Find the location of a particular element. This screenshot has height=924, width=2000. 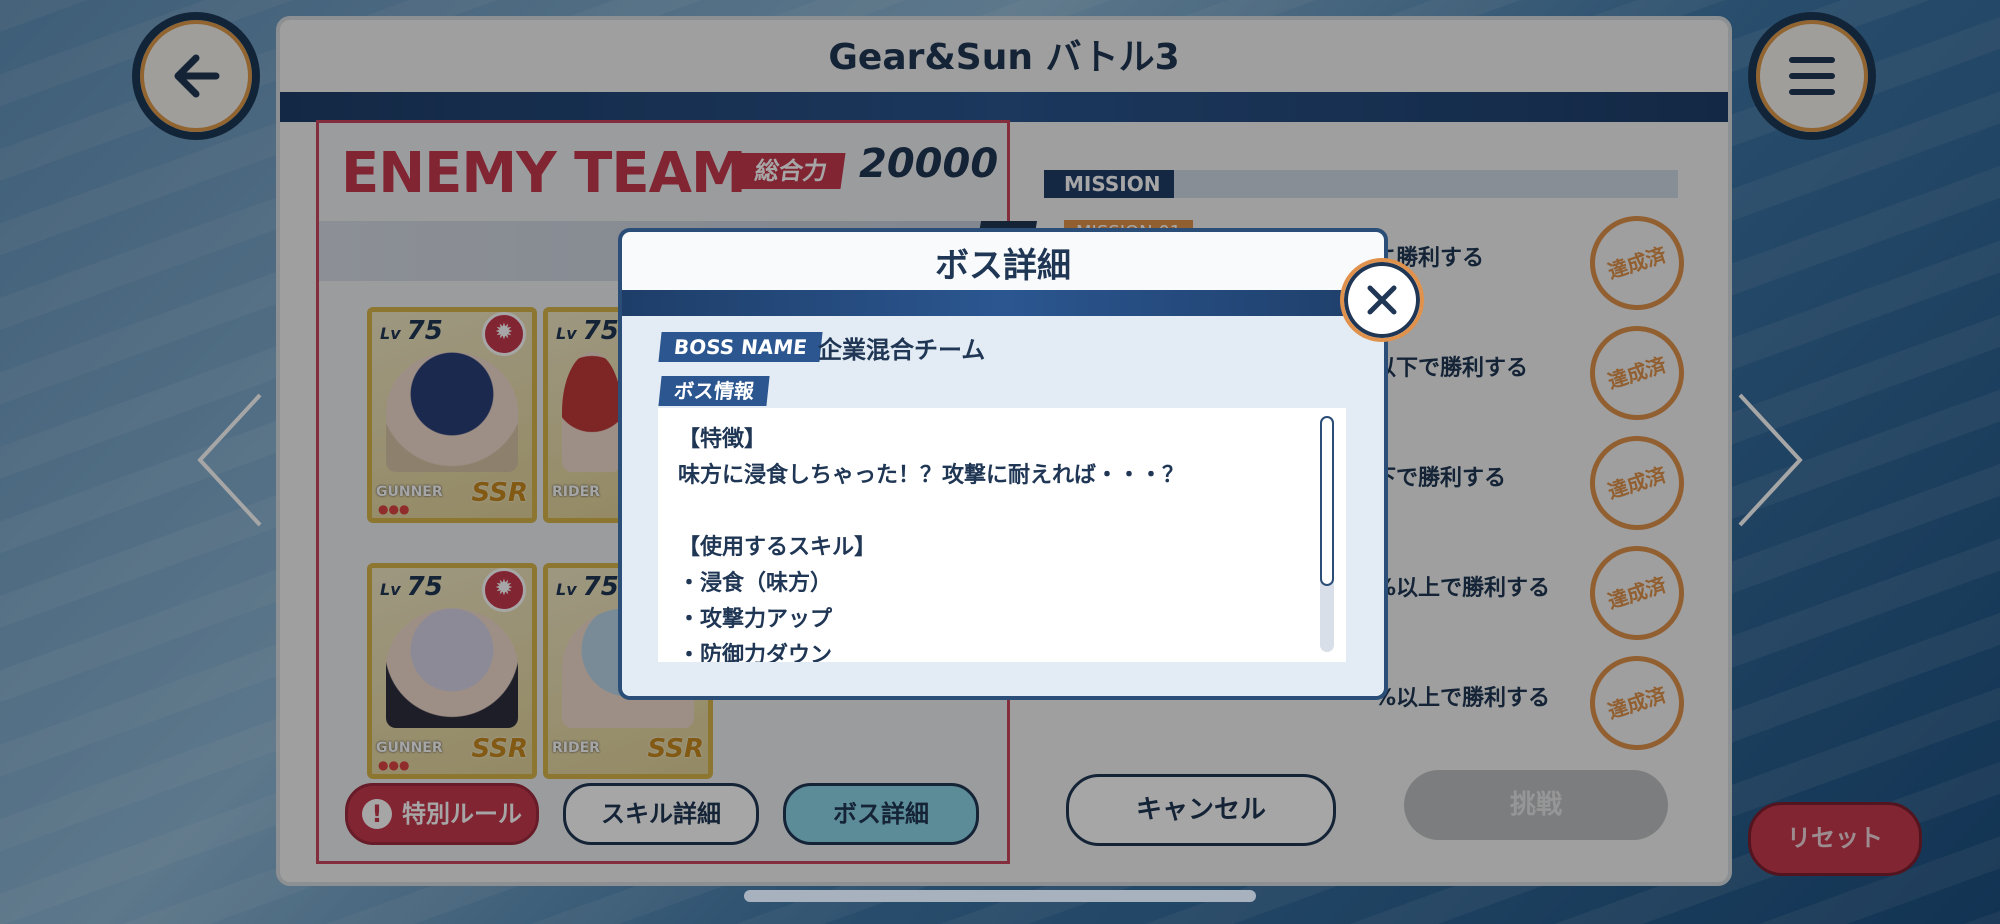

close-icon is located at coordinates (1382, 300).